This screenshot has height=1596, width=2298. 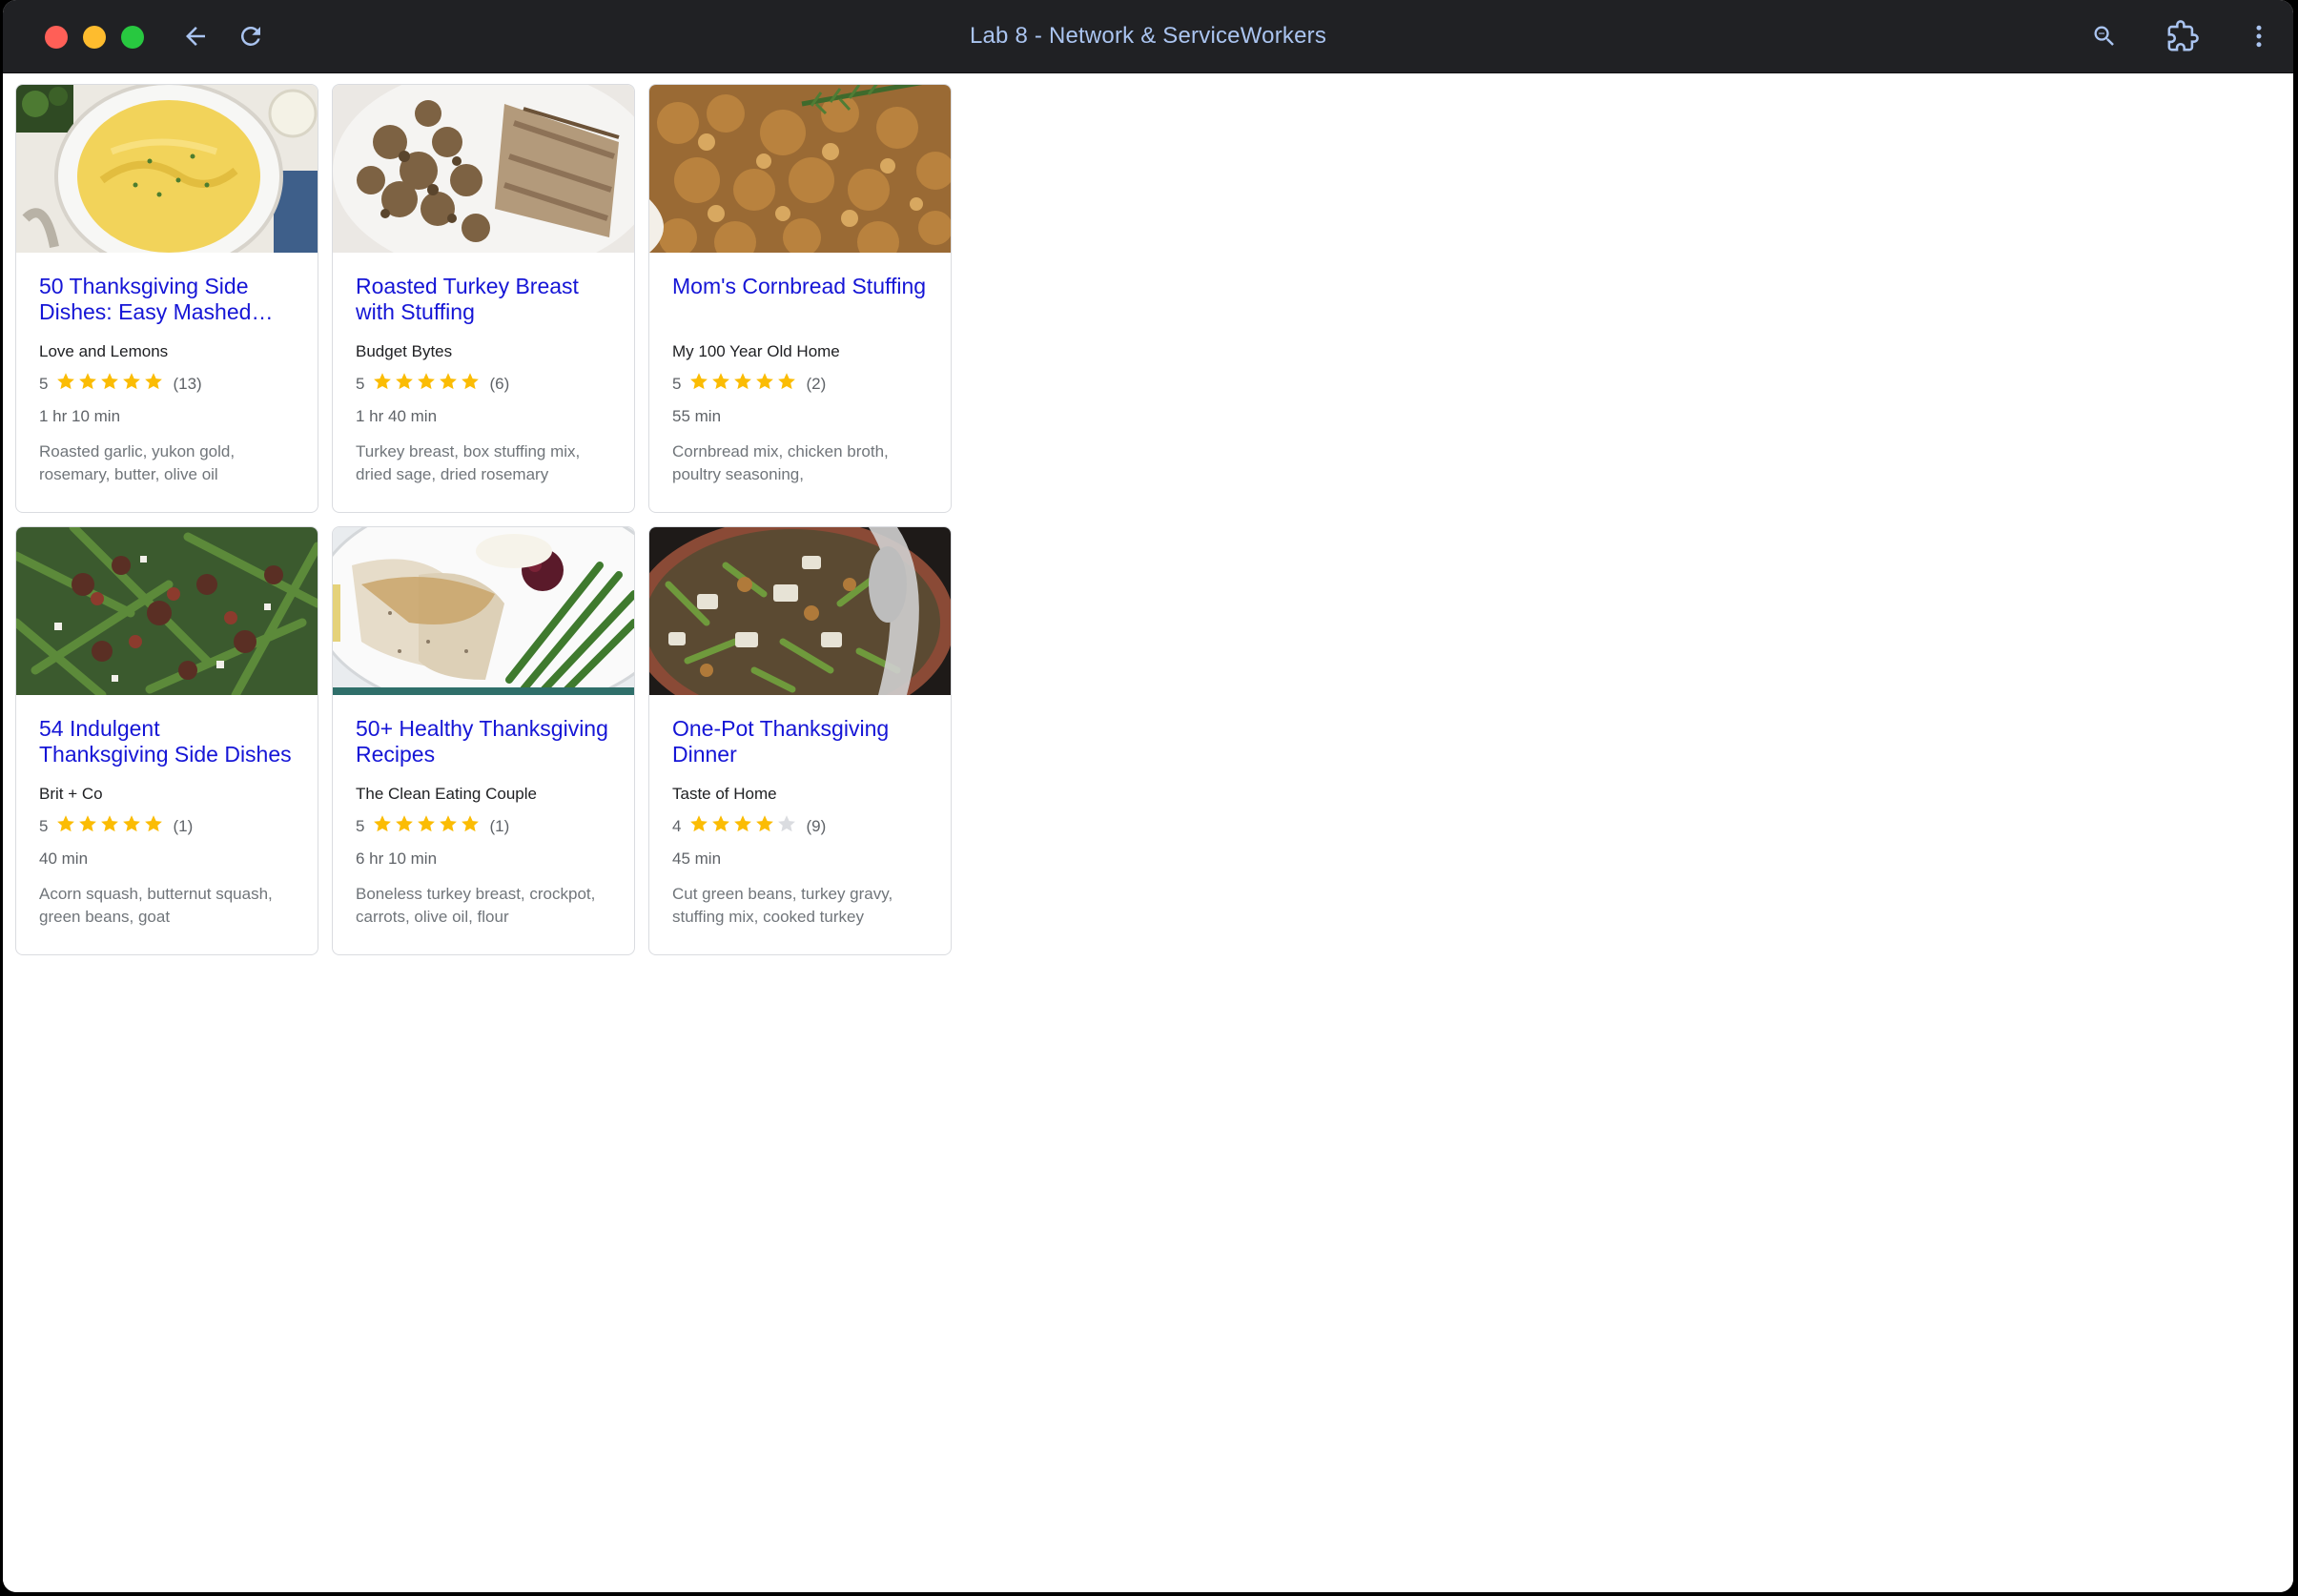 What do you see at coordinates (446, 794) in the screenshot?
I see `recipe-source: The Clean Eating Couple` at bounding box center [446, 794].